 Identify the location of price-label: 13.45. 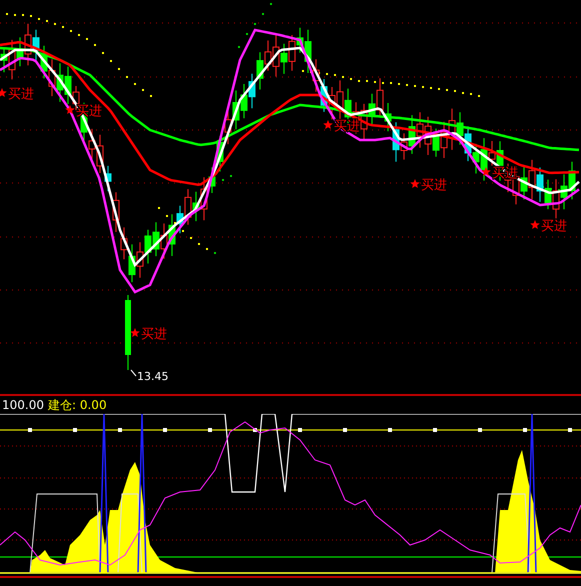
(152, 376).